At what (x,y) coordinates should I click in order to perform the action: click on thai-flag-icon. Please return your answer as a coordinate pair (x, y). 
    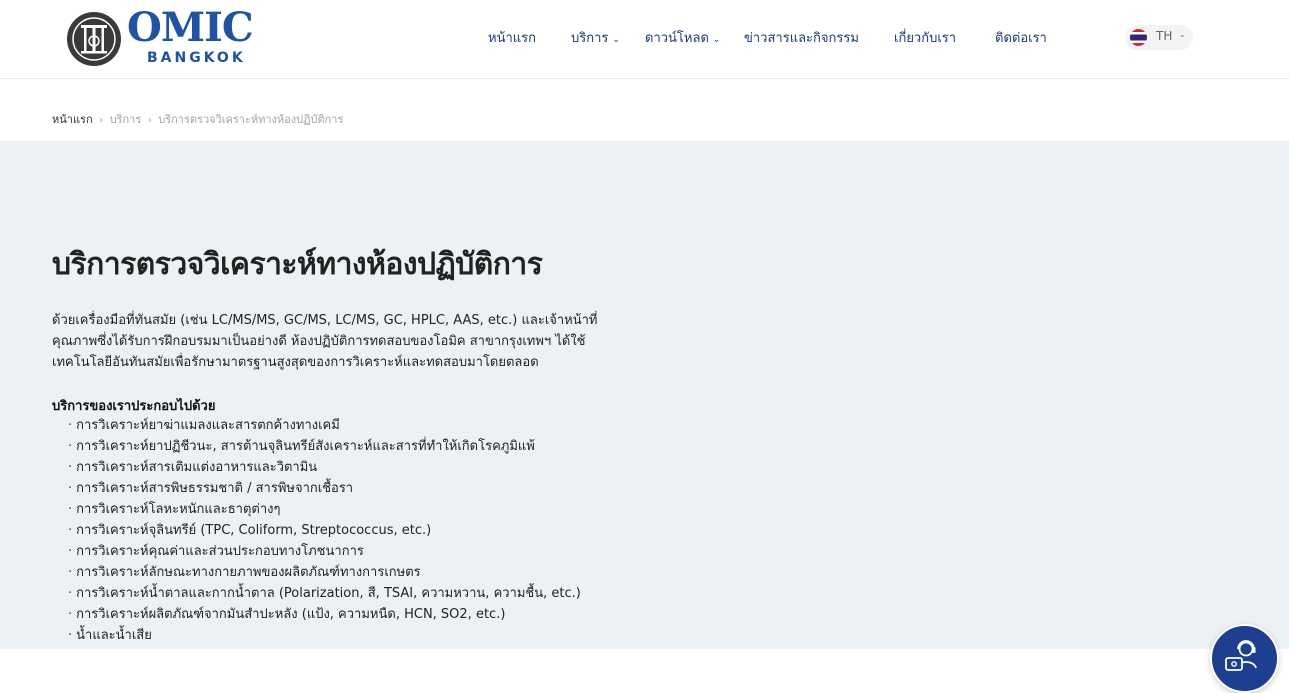
    Looking at the image, I should click on (1138, 37).